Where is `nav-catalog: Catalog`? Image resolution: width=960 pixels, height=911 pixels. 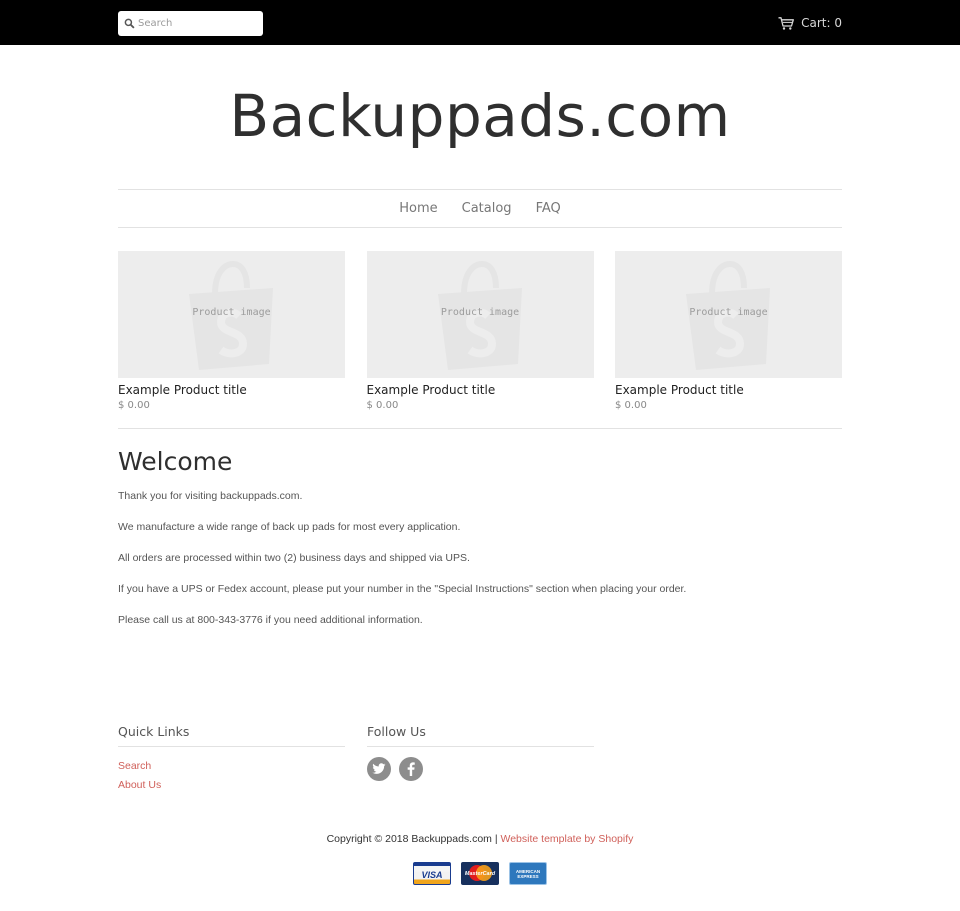 nav-catalog: Catalog is located at coordinates (487, 208).